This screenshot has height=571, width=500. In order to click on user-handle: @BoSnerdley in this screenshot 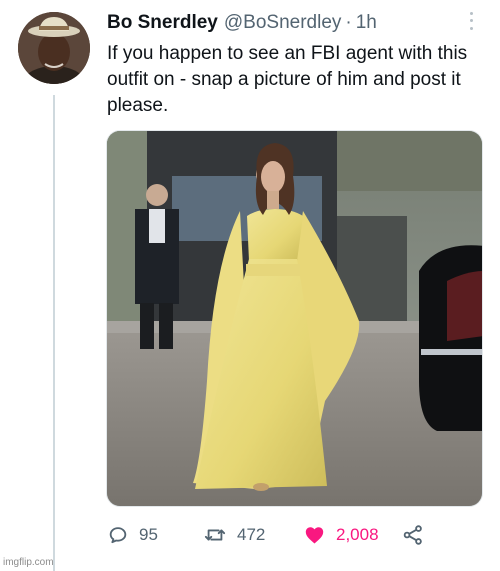, I will do `click(283, 23)`.